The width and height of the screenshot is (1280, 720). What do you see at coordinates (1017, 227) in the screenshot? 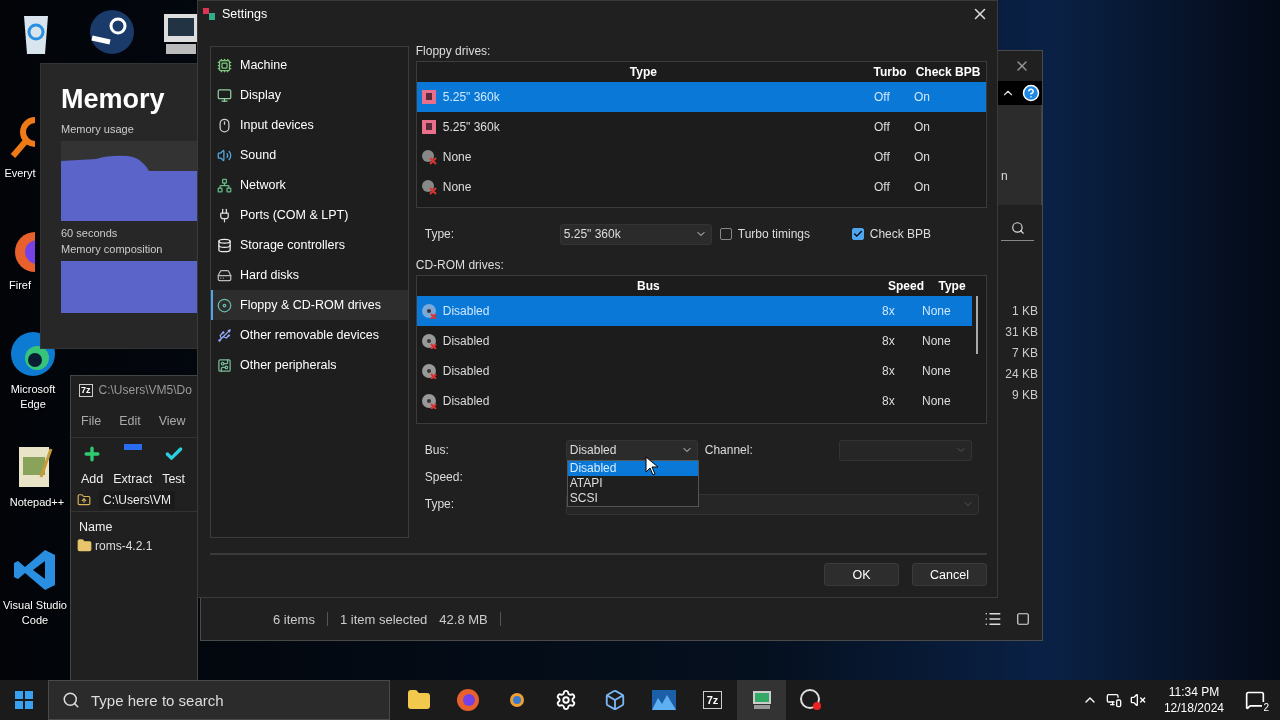
I see `search-icon` at bounding box center [1017, 227].